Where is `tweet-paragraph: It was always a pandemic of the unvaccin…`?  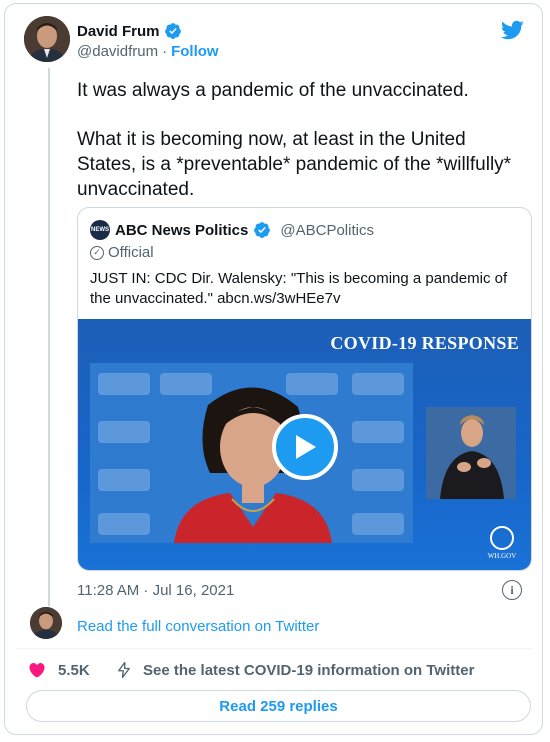
tweet-paragraph: It was always a pandemic of the unvaccin… is located at coordinates (273, 90).